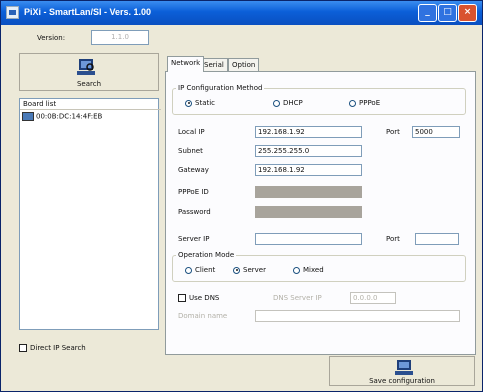  What do you see at coordinates (276, 103) in the screenshot?
I see `radio-dhcp-button` at bounding box center [276, 103].